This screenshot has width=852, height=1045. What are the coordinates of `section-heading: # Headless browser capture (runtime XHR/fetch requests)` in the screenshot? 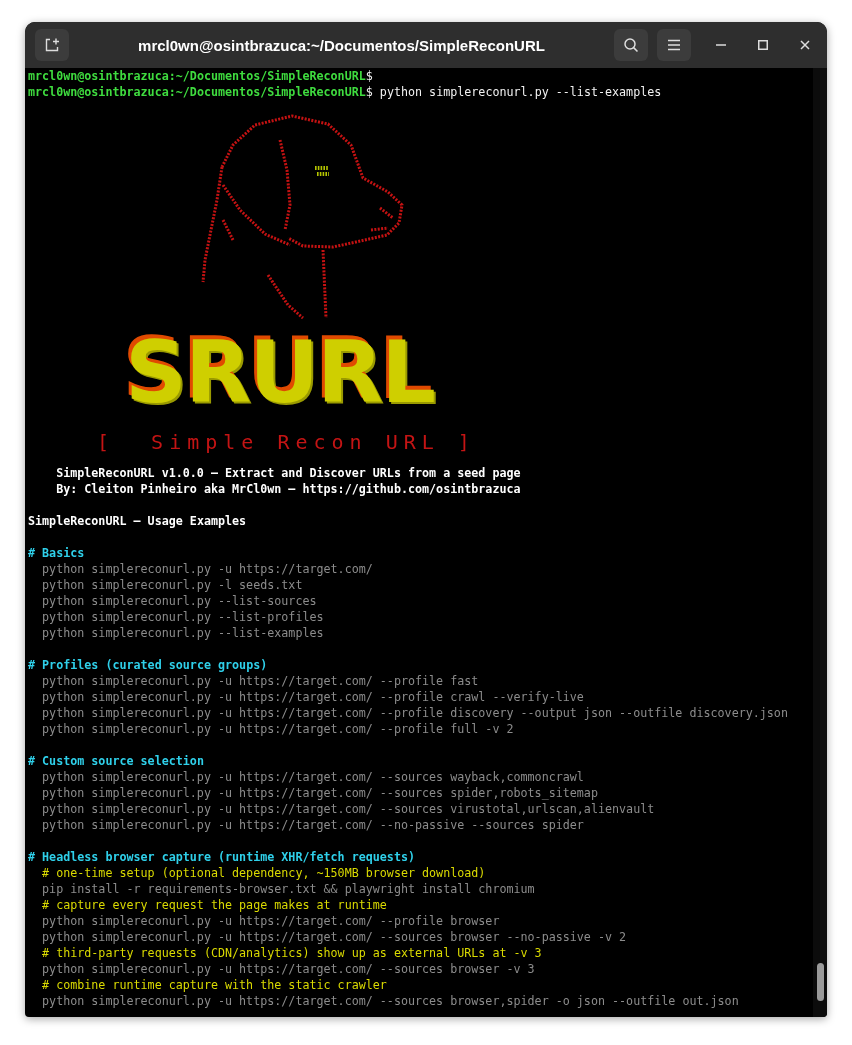 It's located at (222, 857).